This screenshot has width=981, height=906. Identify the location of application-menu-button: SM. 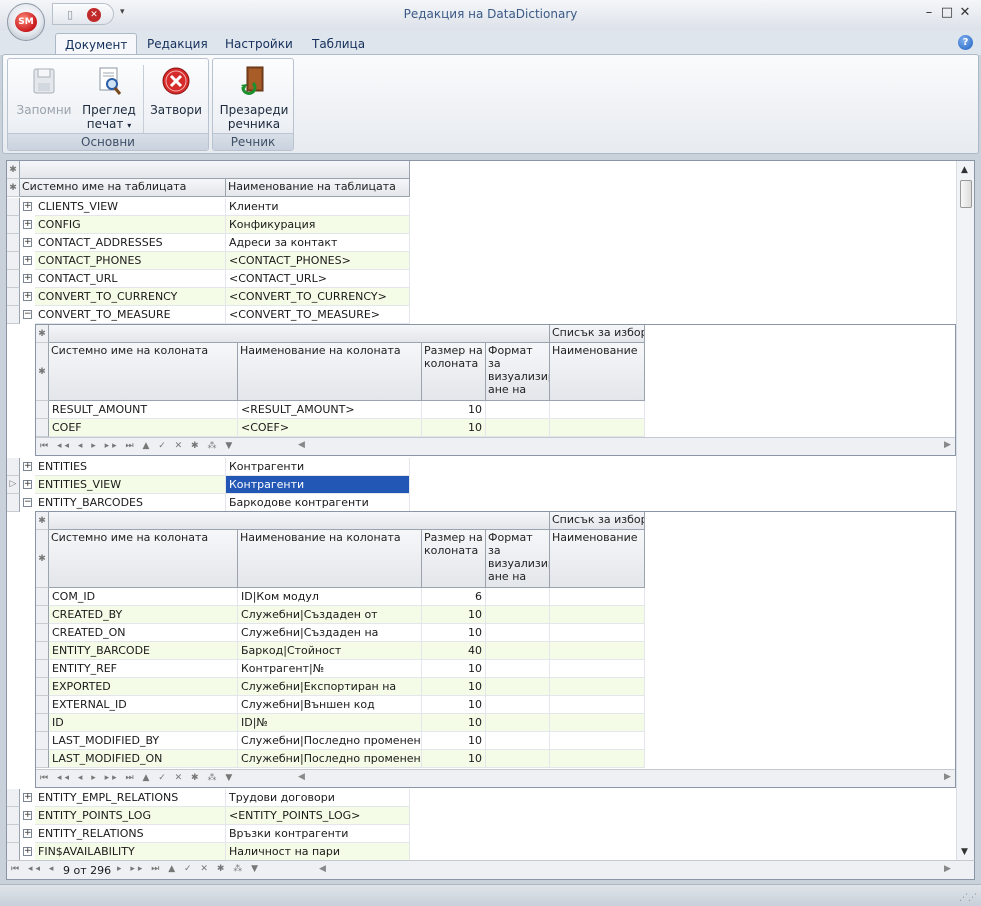
(26, 22).